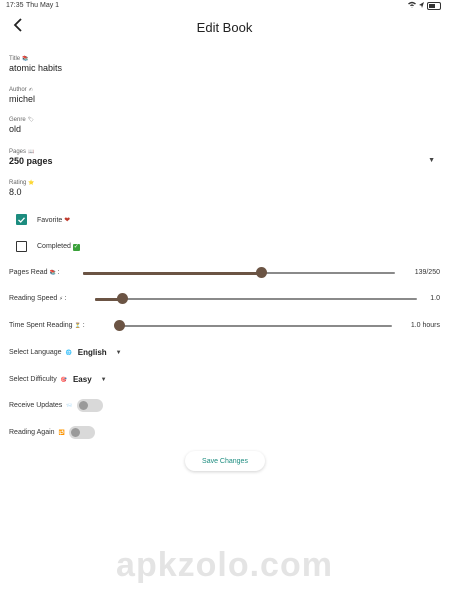  Describe the element at coordinates (36, 405) in the screenshot. I see `receive-updates-label: Receive Updates` at that location.